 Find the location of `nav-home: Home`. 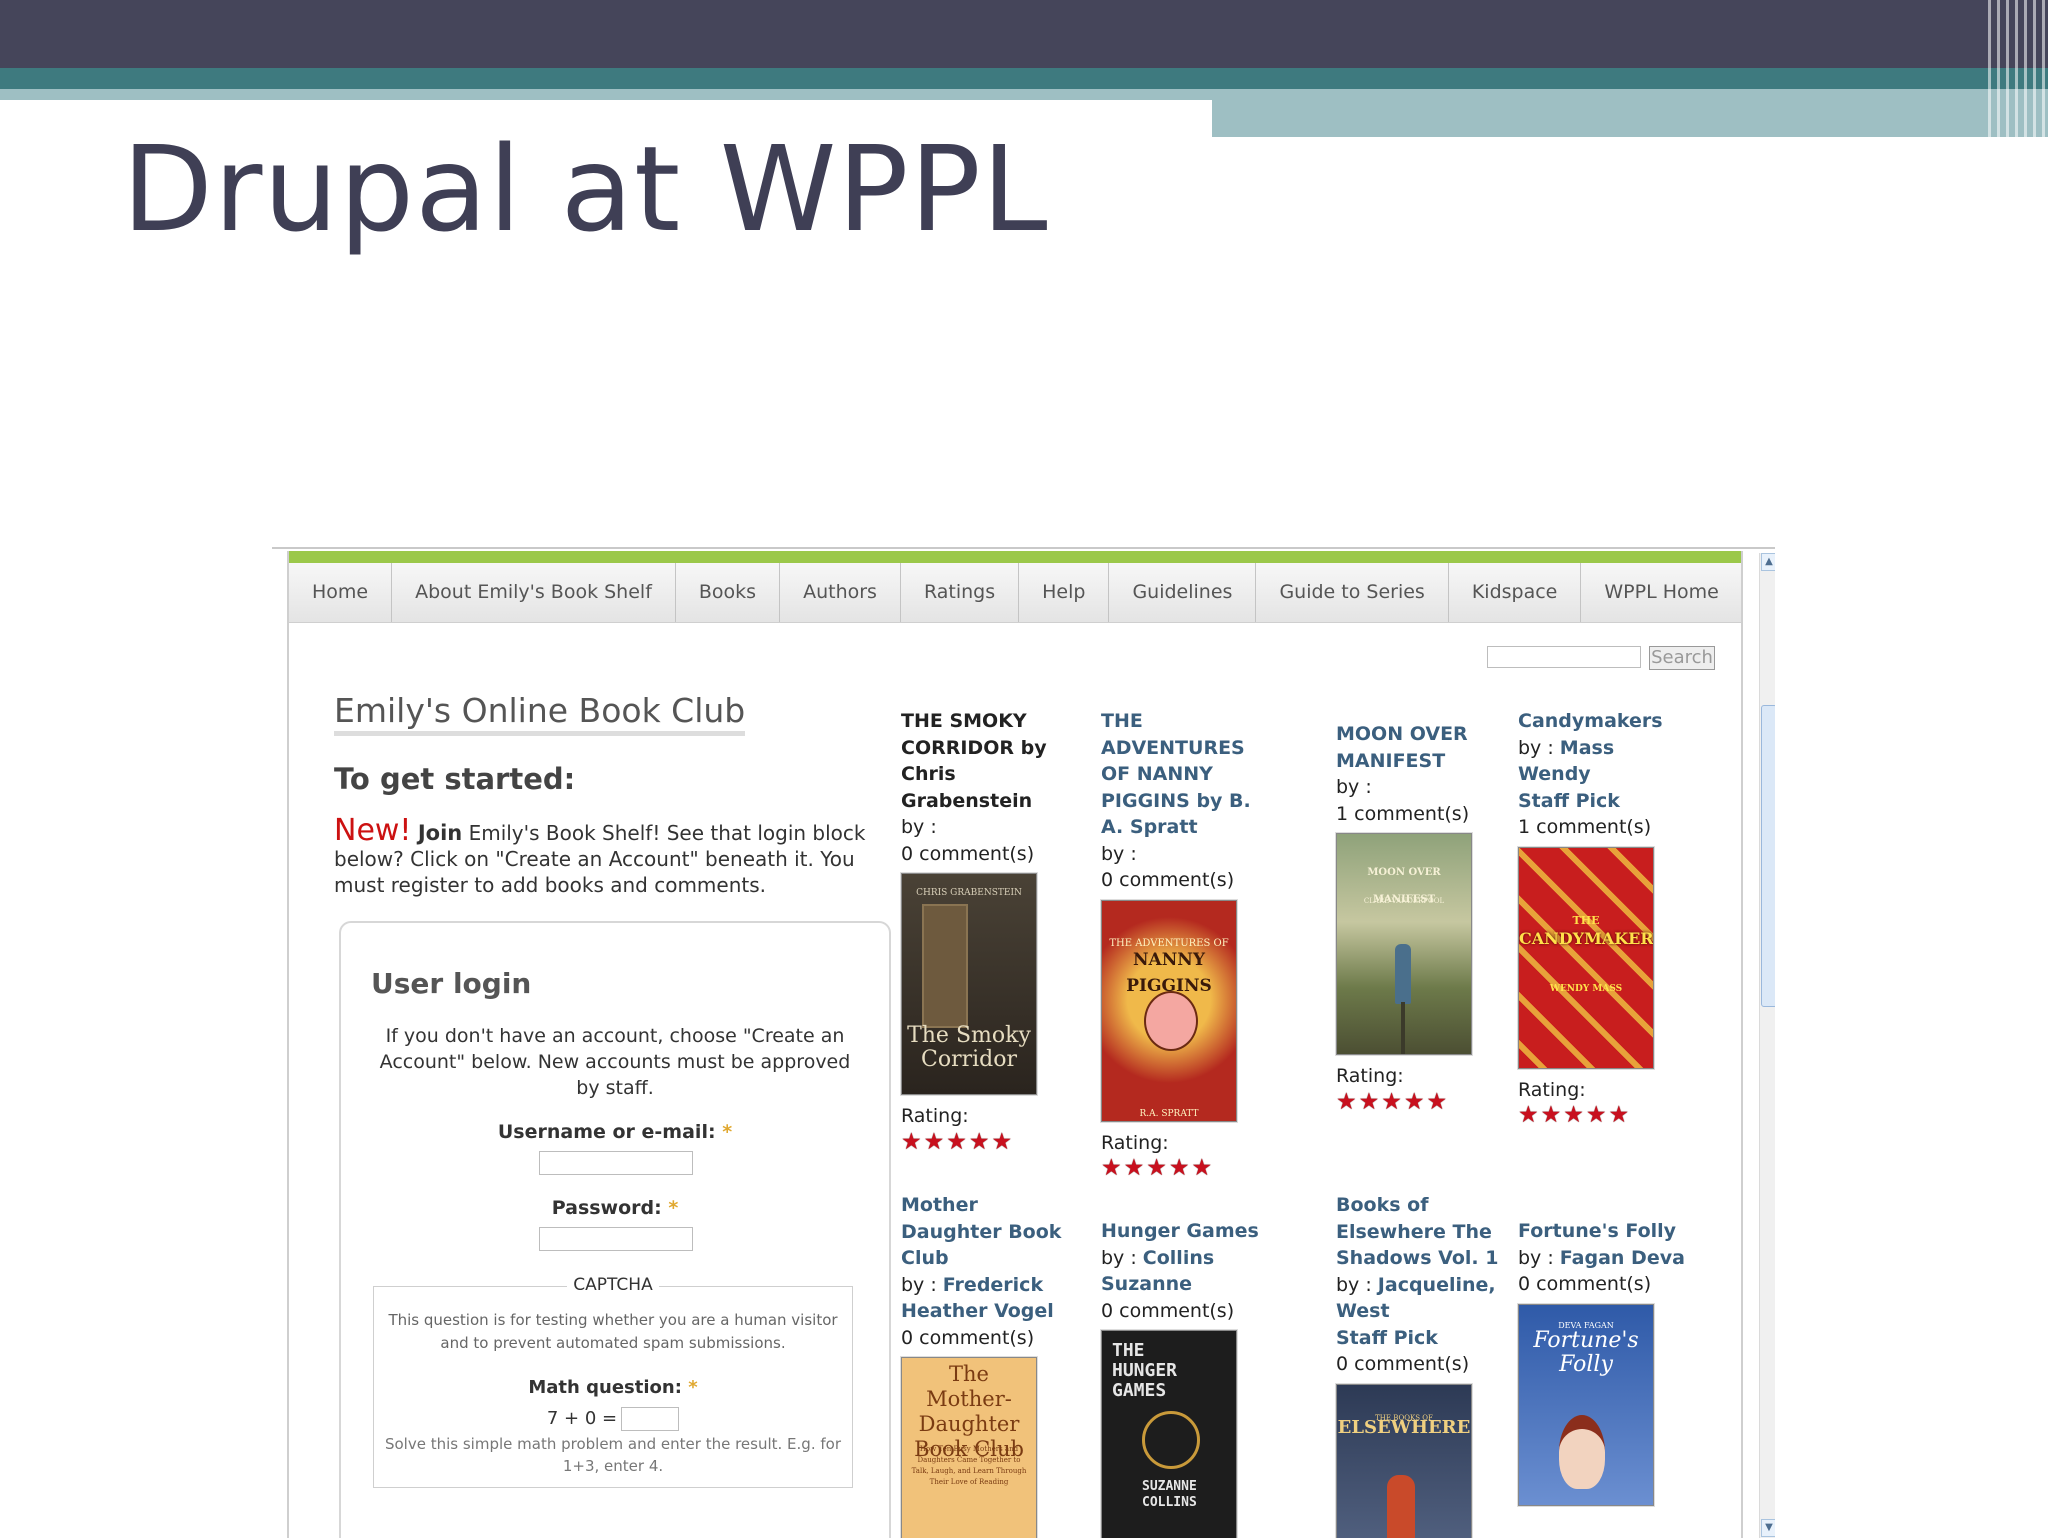

nav-home: Home is located at coordinates (340, 592).